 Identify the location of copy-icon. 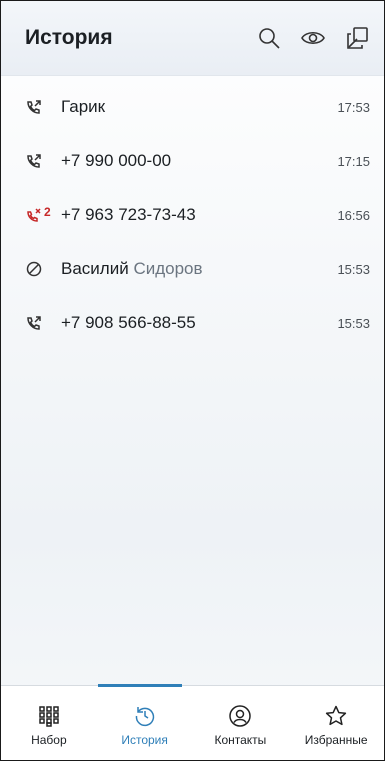
(357, 38).